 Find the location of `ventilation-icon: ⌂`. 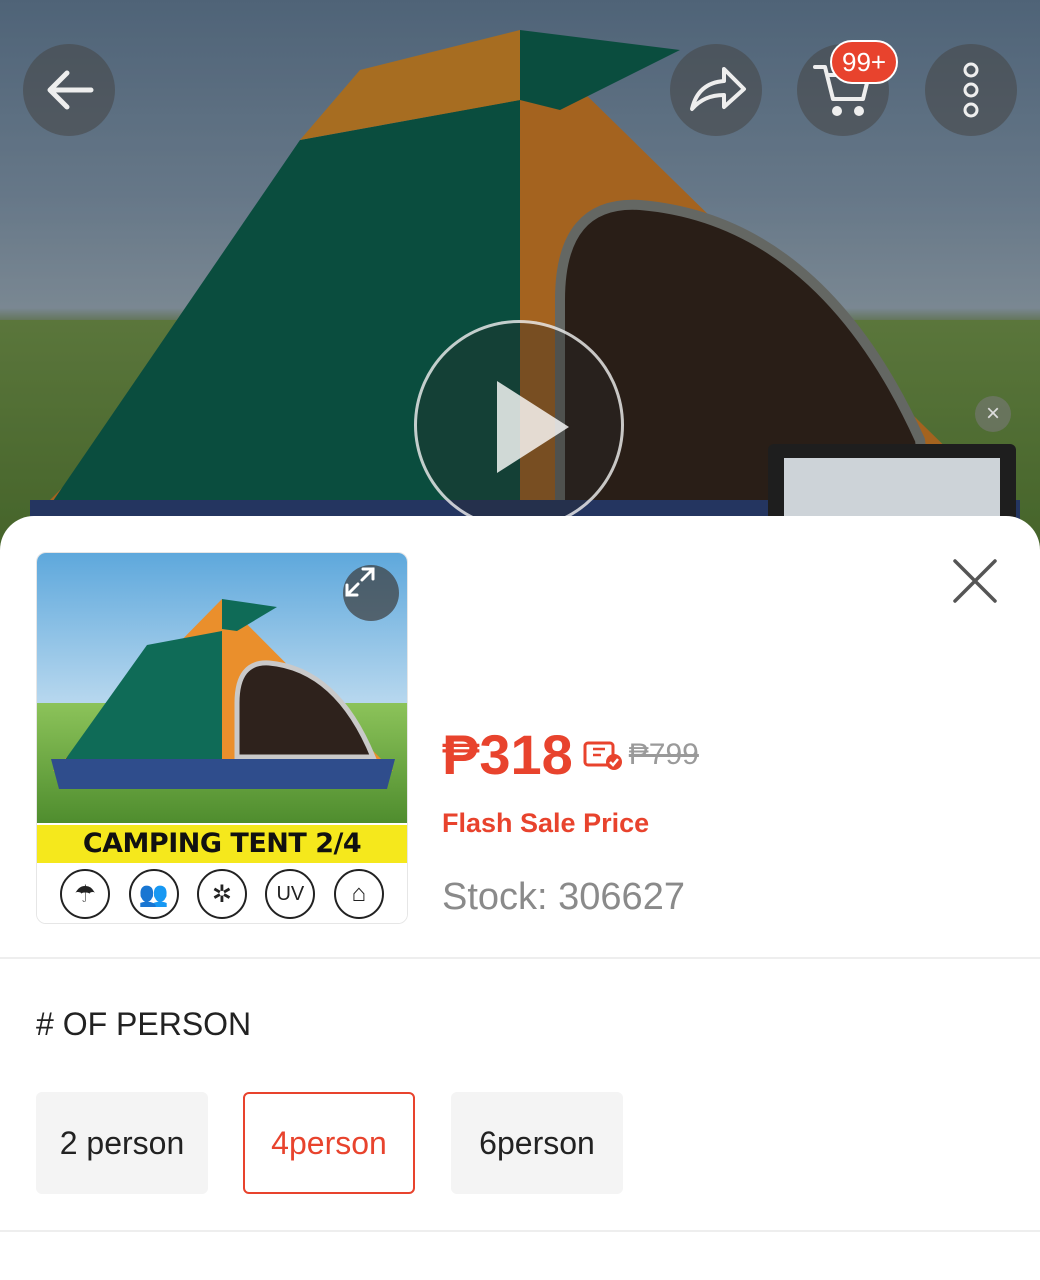

ventilation-icon: ⌂ is located at coordinates (358, 894).